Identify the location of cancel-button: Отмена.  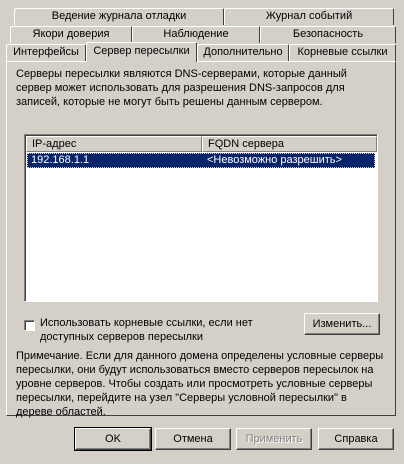
(193, 439).